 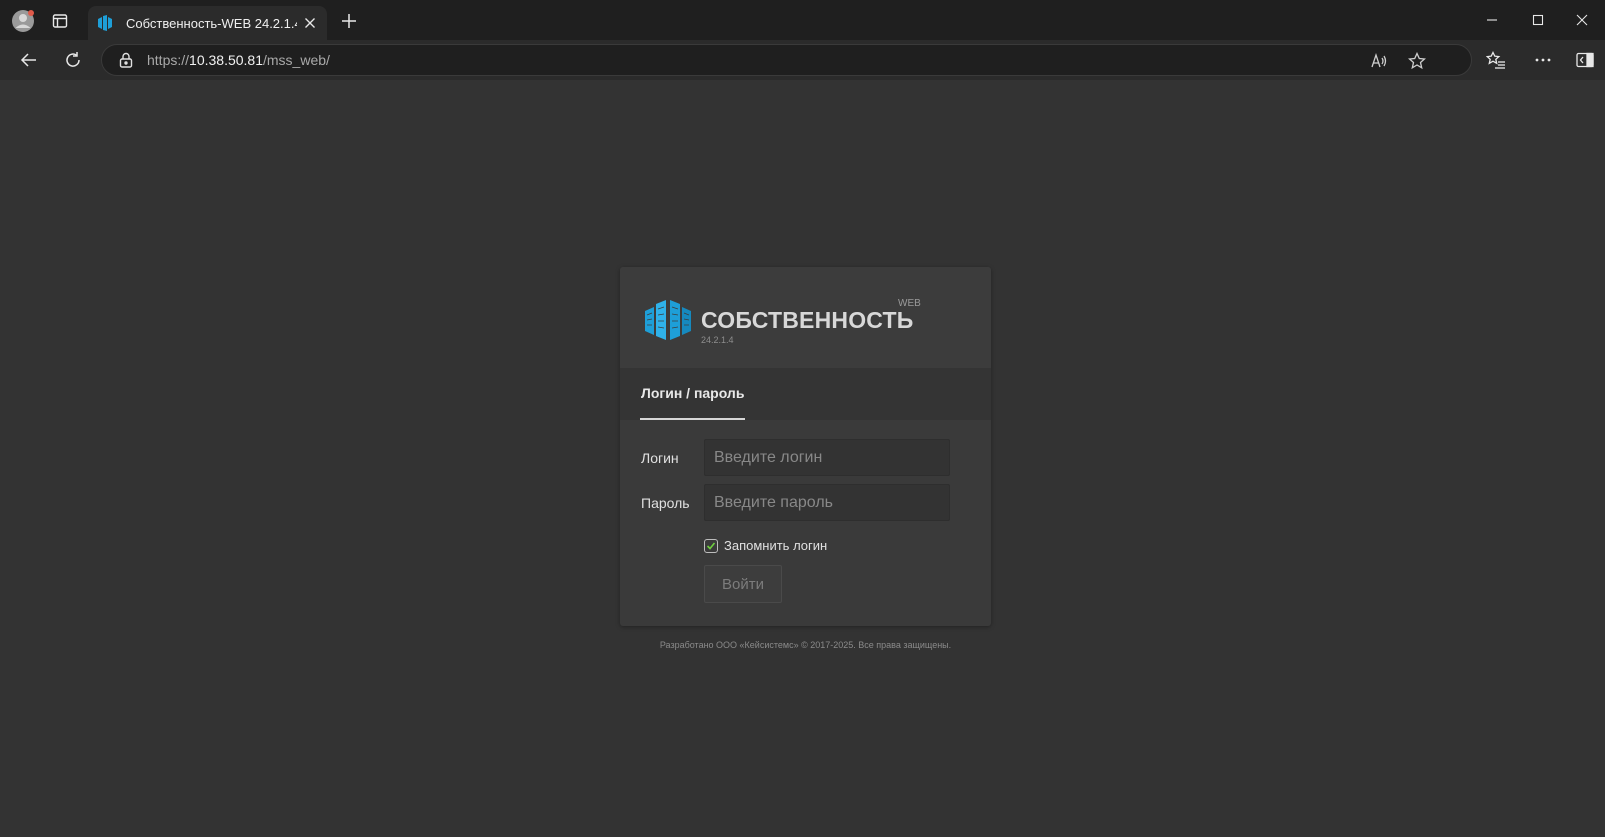 What do you see at coordinates (786, 60) in the screenshot?
I see `address-bar: https://10.38.50.81/mss_web/` at bounding box center [786, 60].